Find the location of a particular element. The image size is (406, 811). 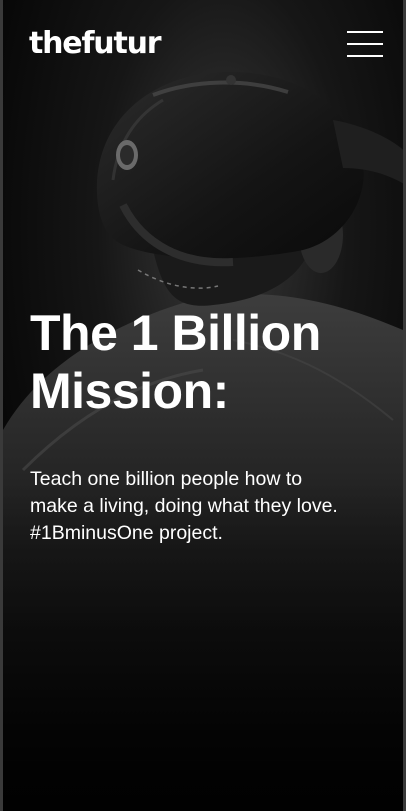

menu-line-bottom is located at coordinates (365, 56).